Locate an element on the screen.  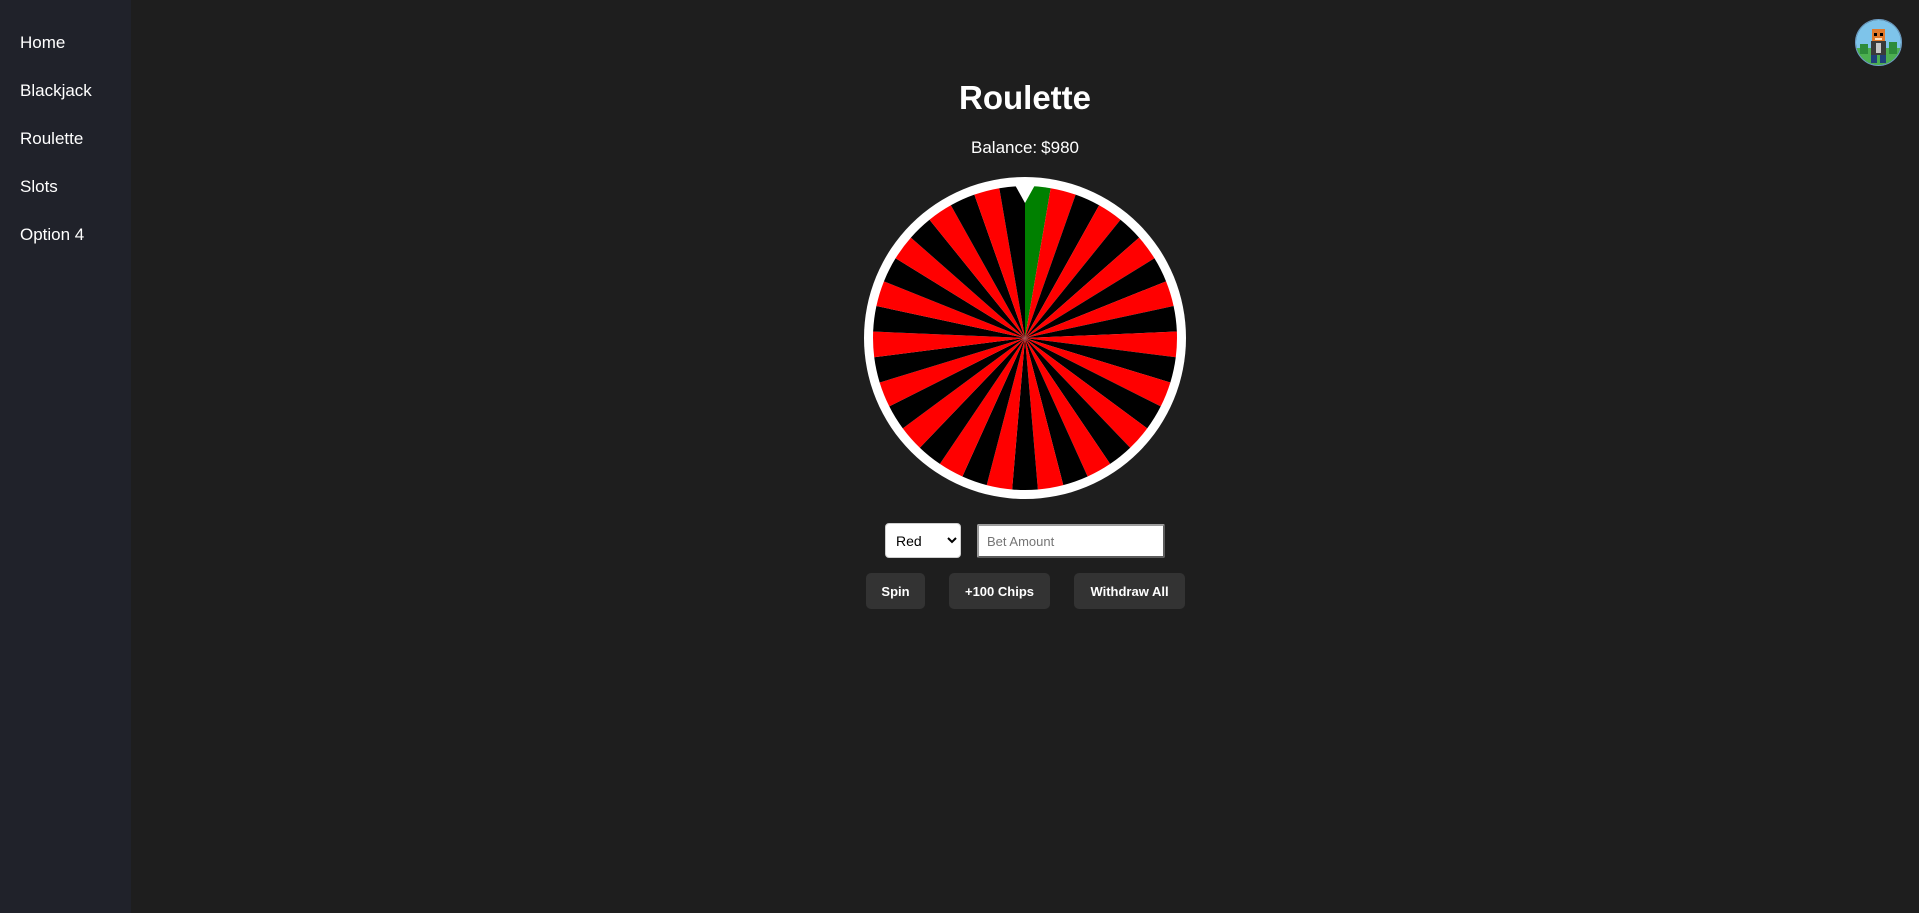
sidebar-item-option-4: Option 4 is located at coordinates (65, 246).